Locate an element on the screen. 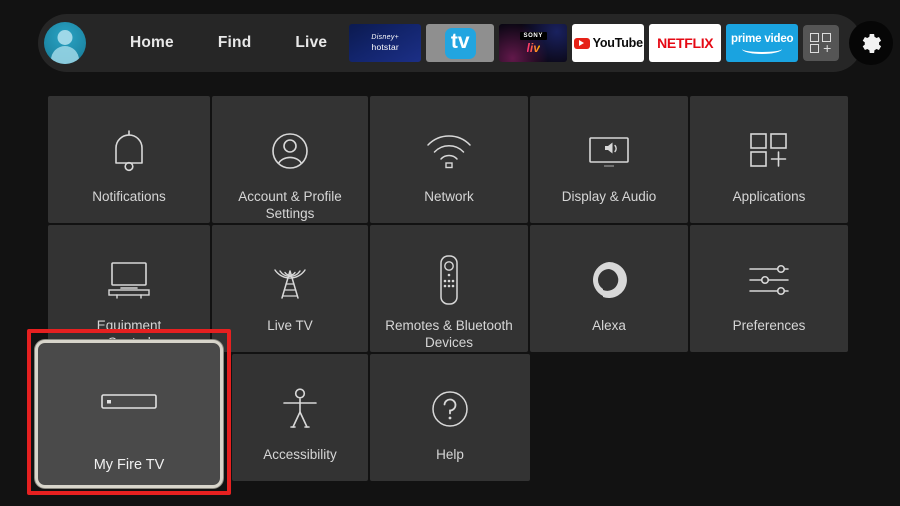 This screenshot has width=900, height=506. settings-tile-remotes-bluetooth-devices: Remotes & Bluetooth Devices is located at coordinates (449, 288).